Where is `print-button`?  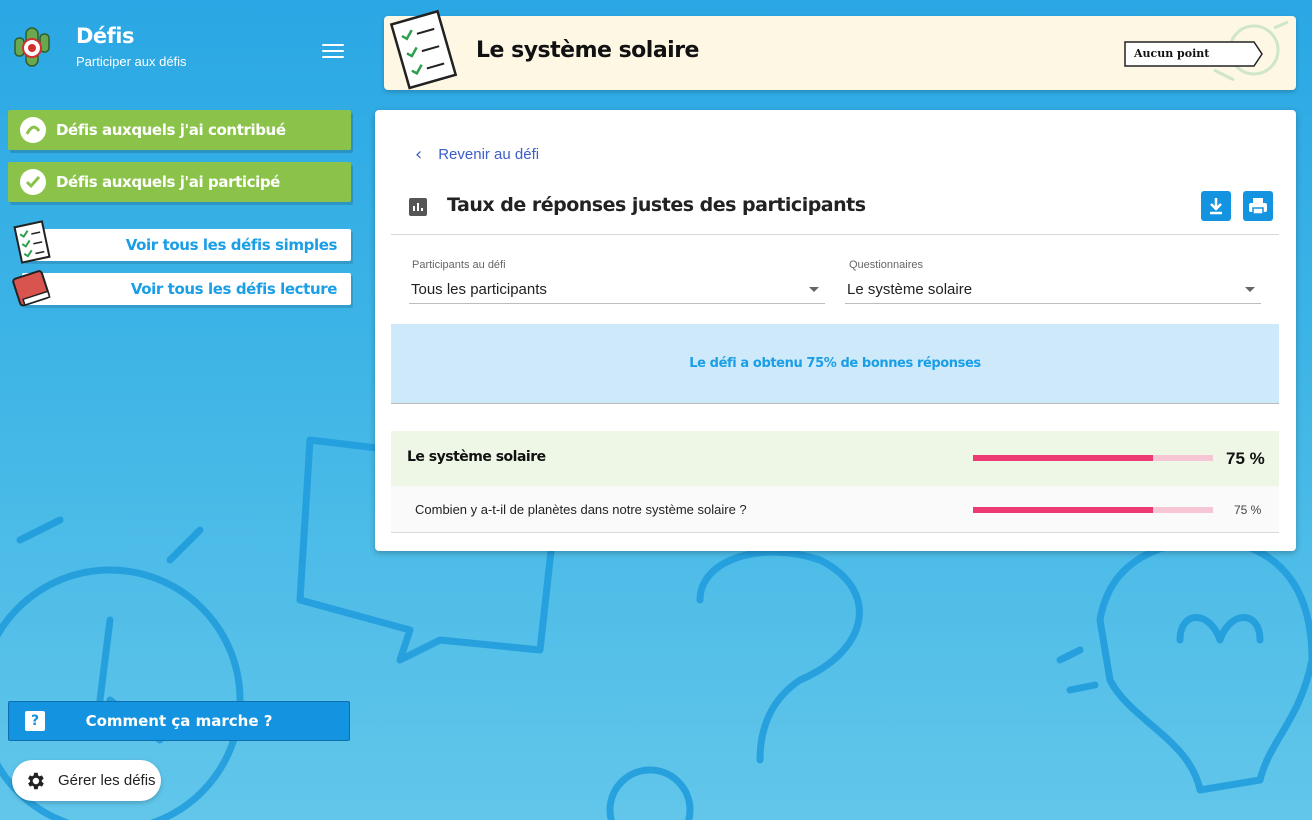 print-button is located at coordinates (1258, 206).